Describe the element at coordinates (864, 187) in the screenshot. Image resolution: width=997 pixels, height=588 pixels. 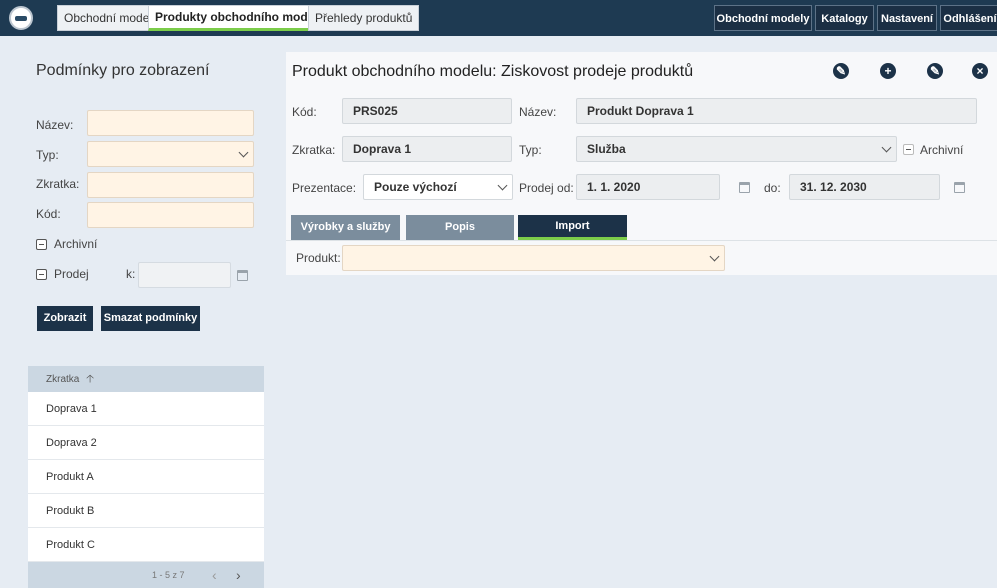
I see `sale-to-field: 31. 12. 2030` at that location.